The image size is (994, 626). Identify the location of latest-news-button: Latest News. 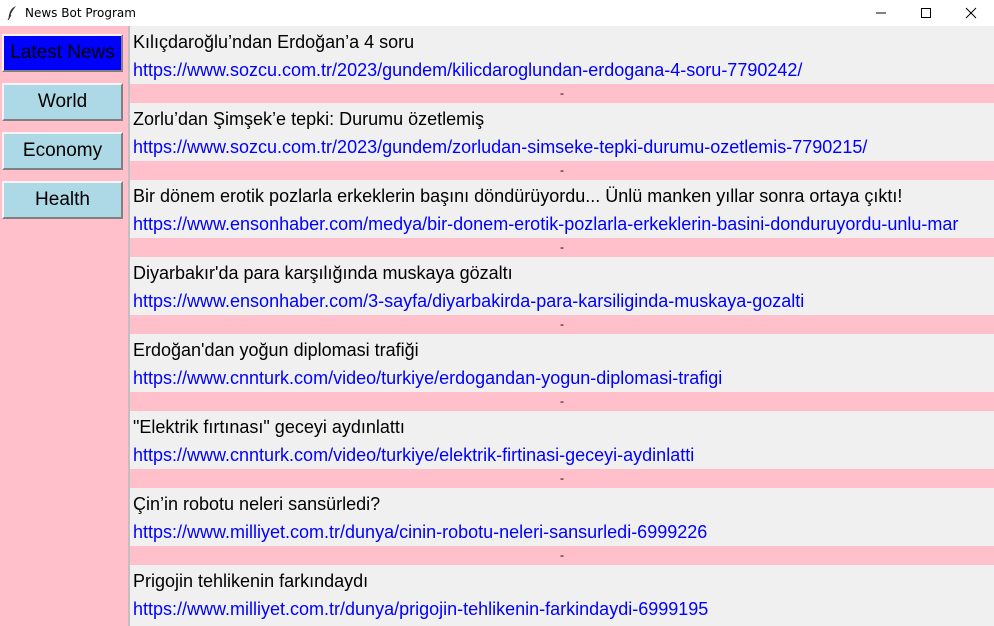
(62, 53).